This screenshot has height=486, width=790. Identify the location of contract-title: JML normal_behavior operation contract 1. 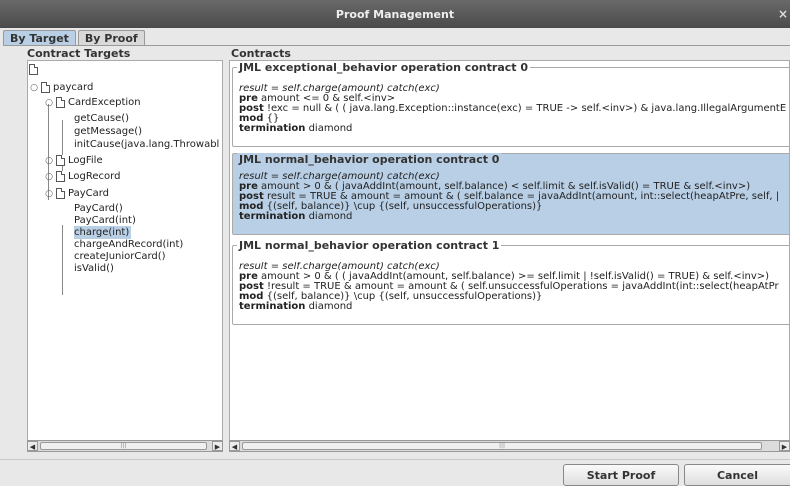
(369, 245).